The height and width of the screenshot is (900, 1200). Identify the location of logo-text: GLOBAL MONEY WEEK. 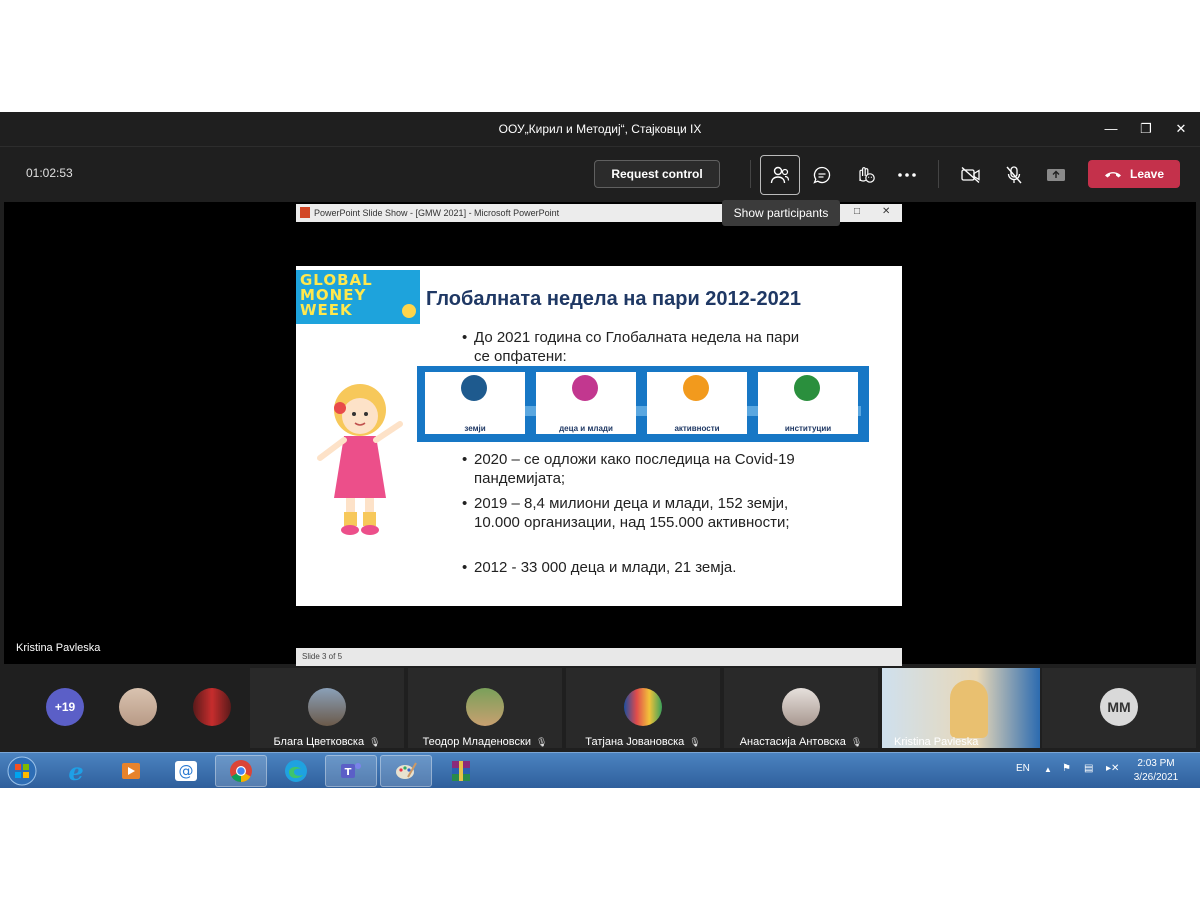
(336, 295).